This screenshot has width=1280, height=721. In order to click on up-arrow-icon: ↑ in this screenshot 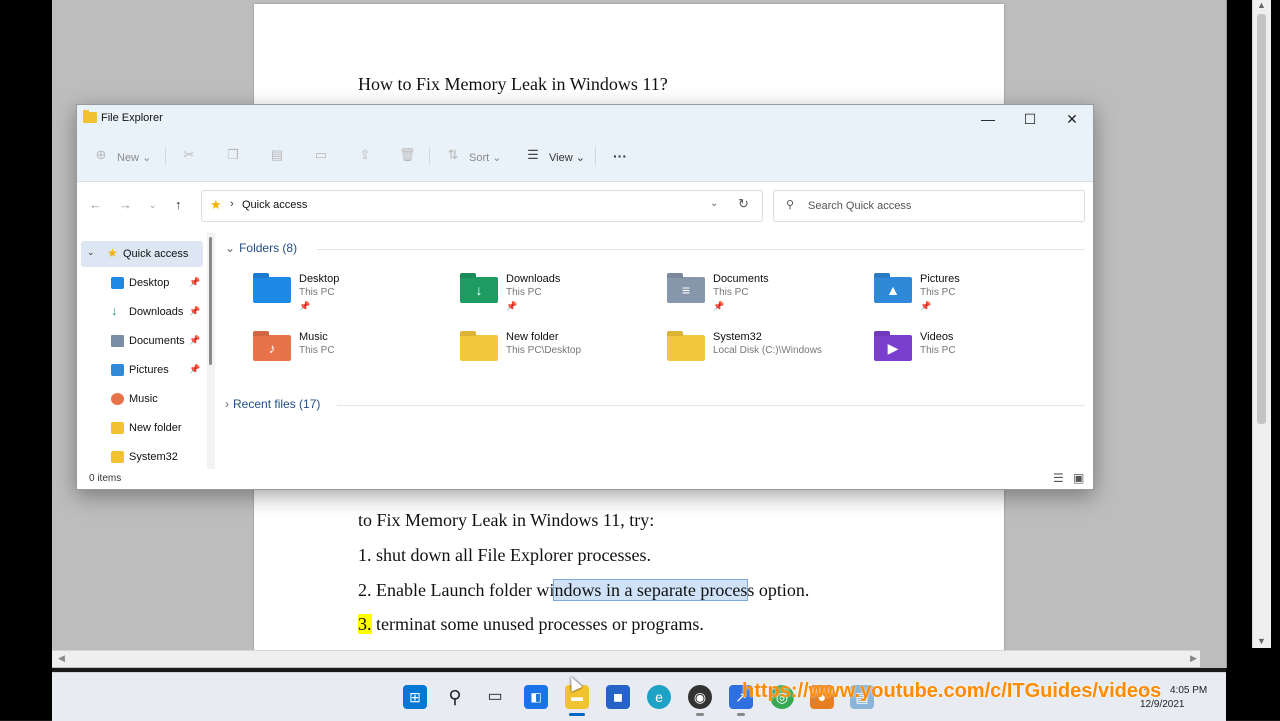, I will do `click(178, 204)`.